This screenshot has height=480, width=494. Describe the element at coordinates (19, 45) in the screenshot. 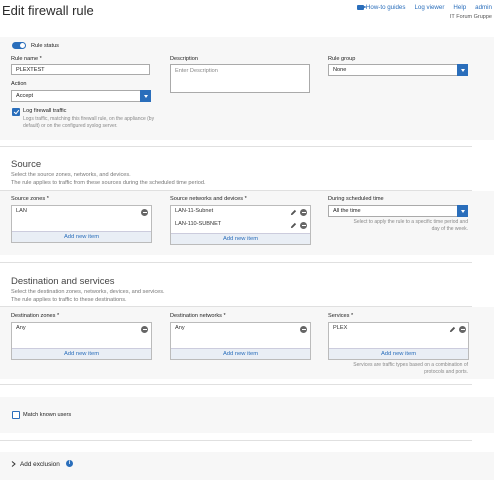

I see `rule-status-toggle` at that location.